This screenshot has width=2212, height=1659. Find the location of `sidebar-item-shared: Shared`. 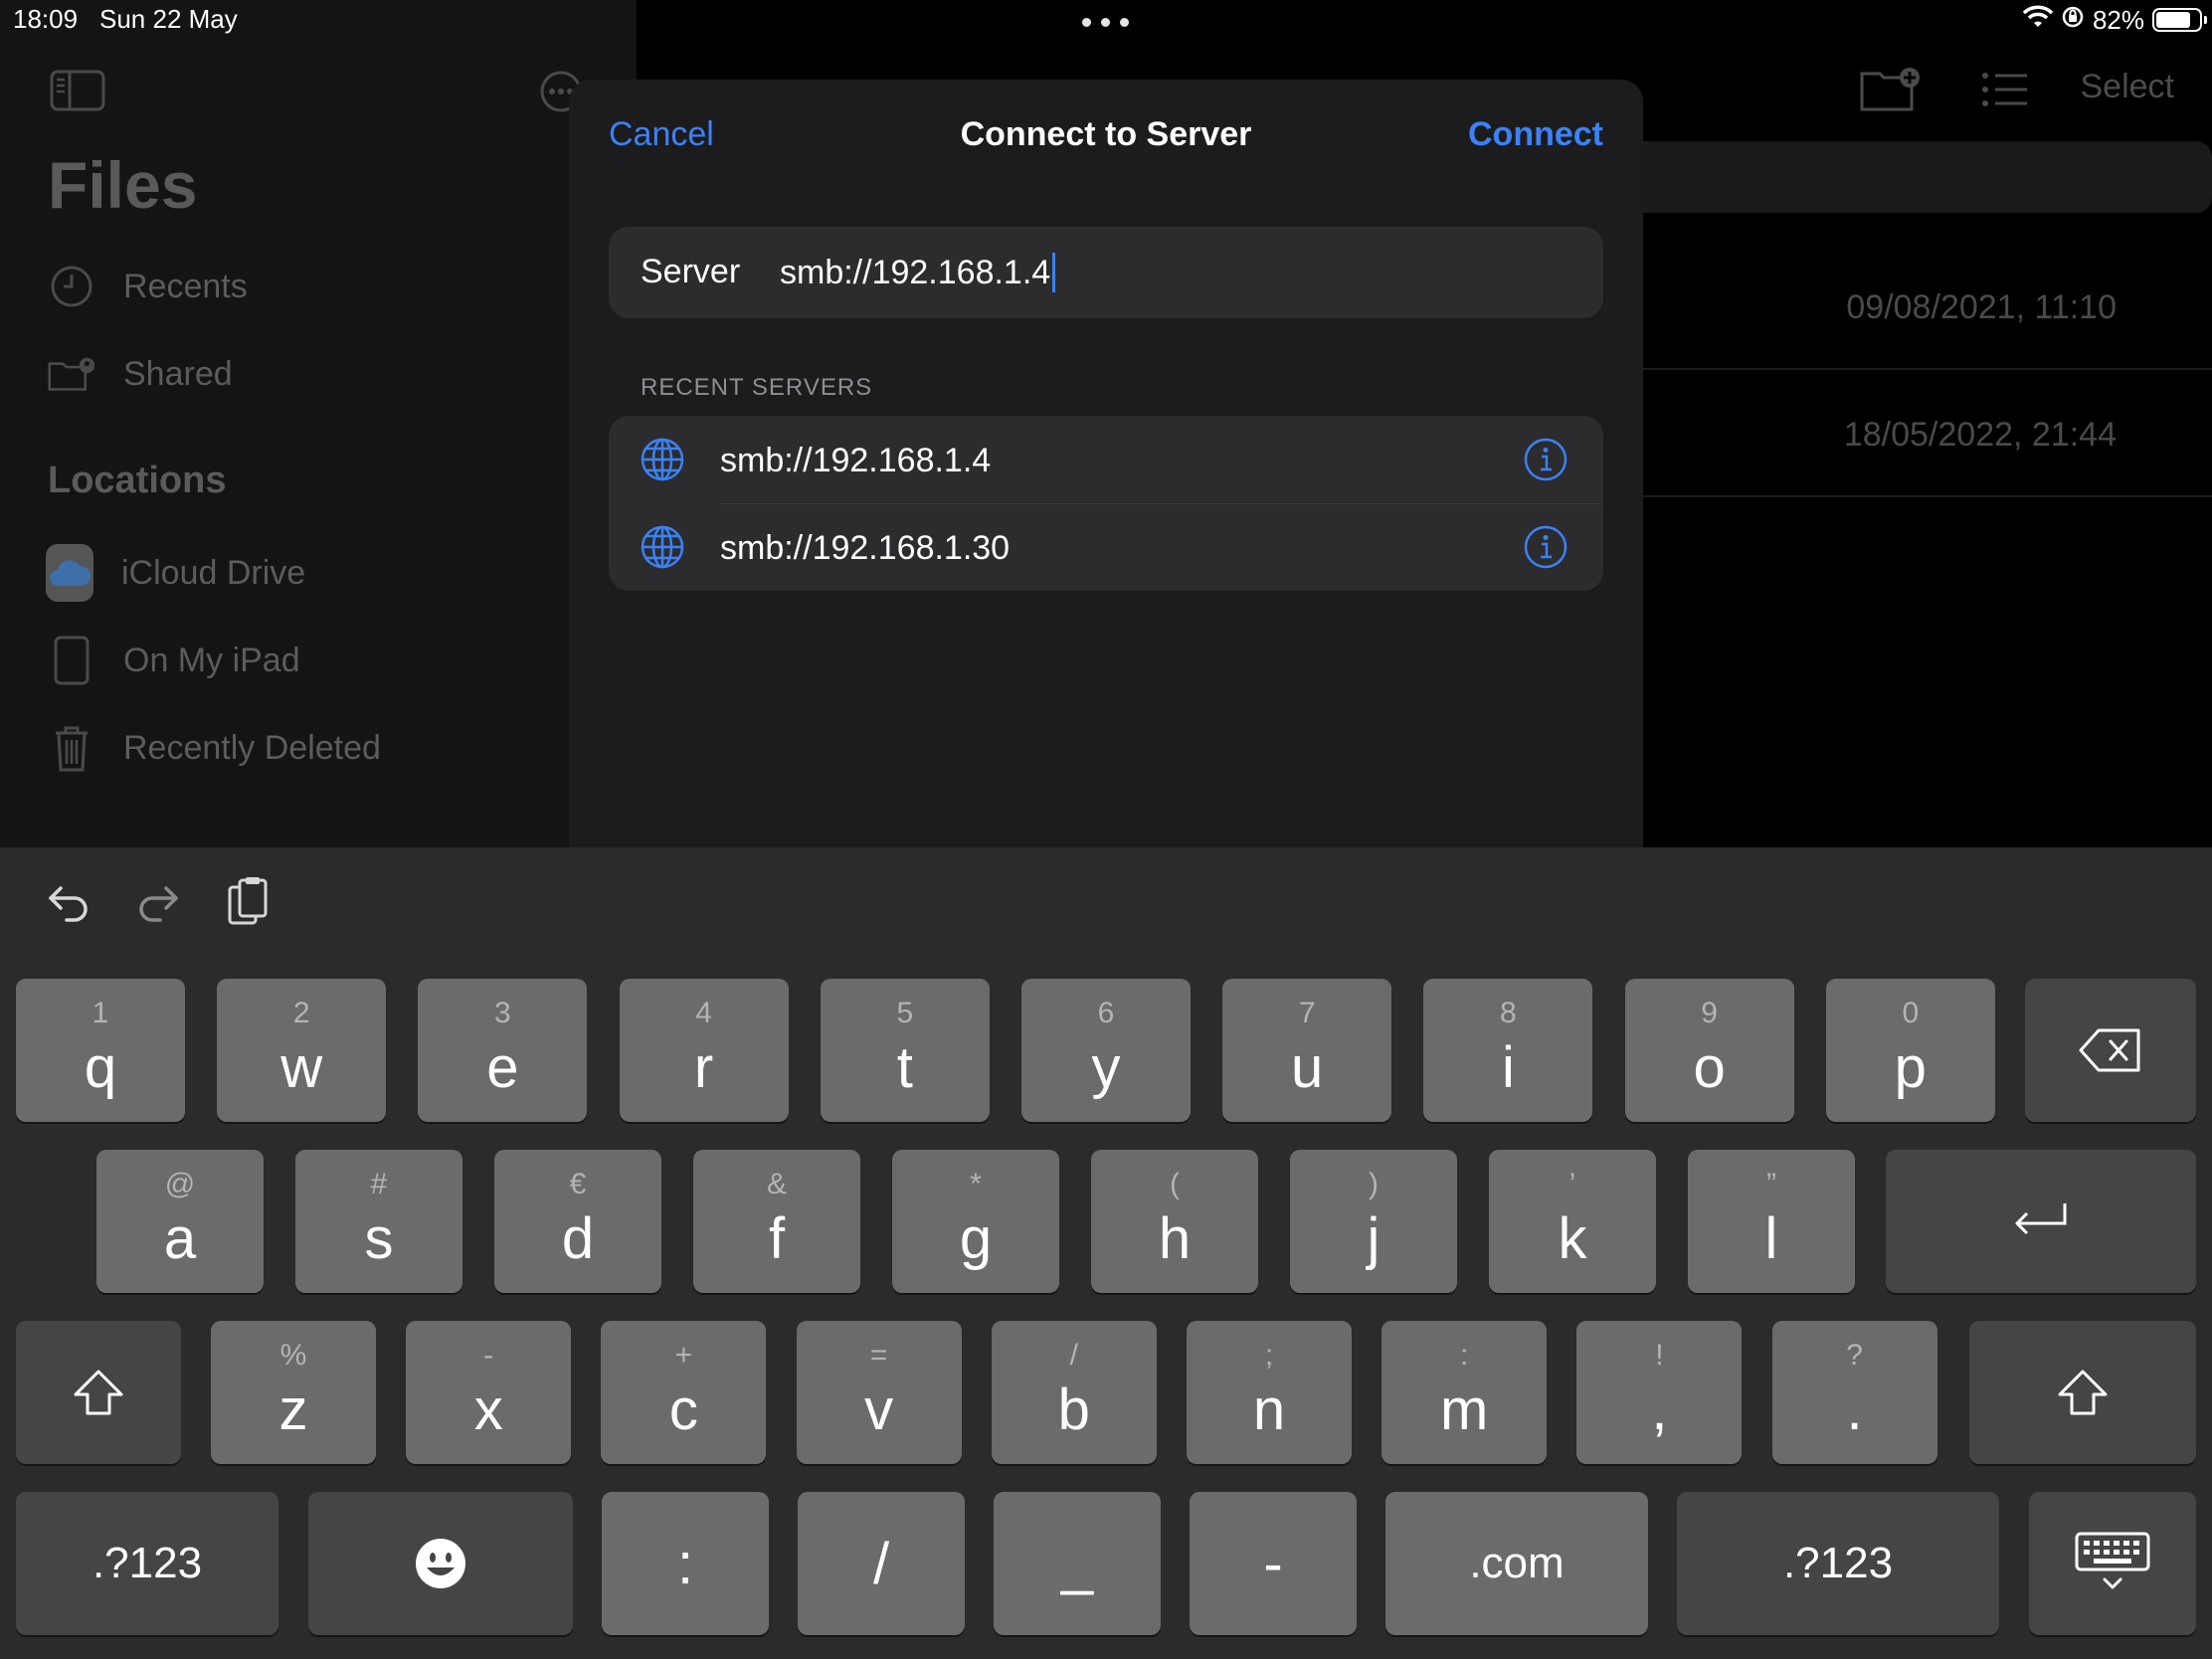

sidebar-item-shared: Shared is located at coordinates (140, 374).